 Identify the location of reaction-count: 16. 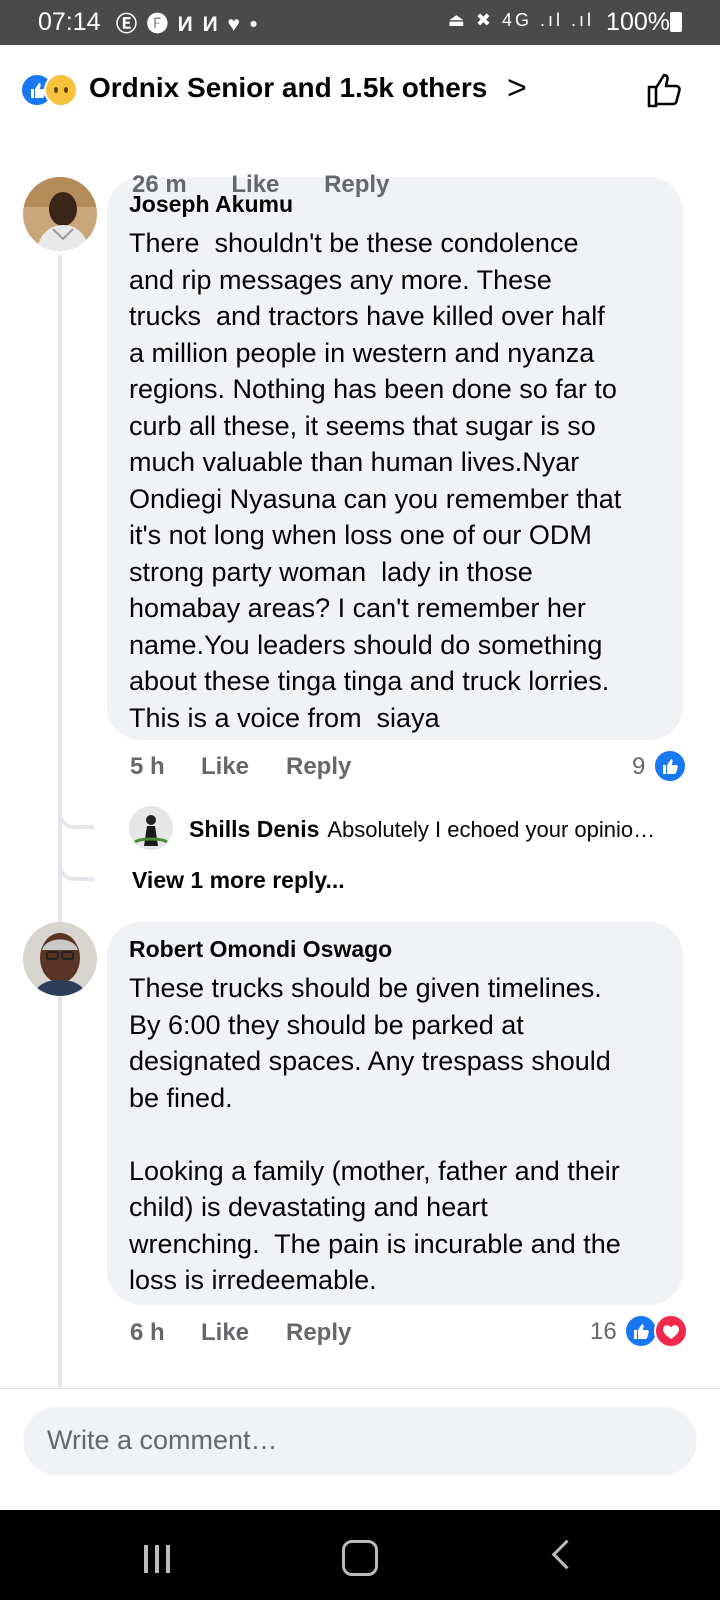
(603, 1332).